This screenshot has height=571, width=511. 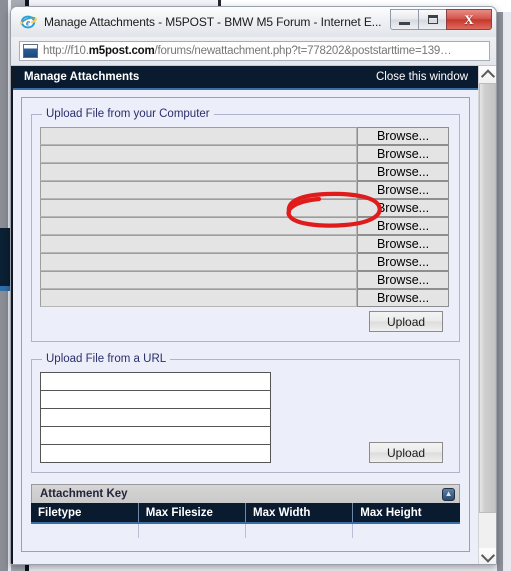 I want to click on page-scrollbar, so click(x=487, y=315).